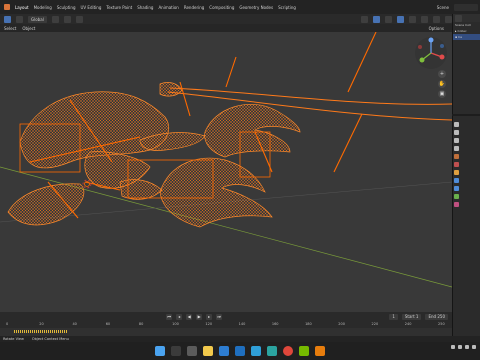 Image resolution: width=480 pixels, height=360 pixels. What do you see at coordinates (456, 204) in the screenshot?
I see `material-tab-icon` at bounding box center [456, 204].